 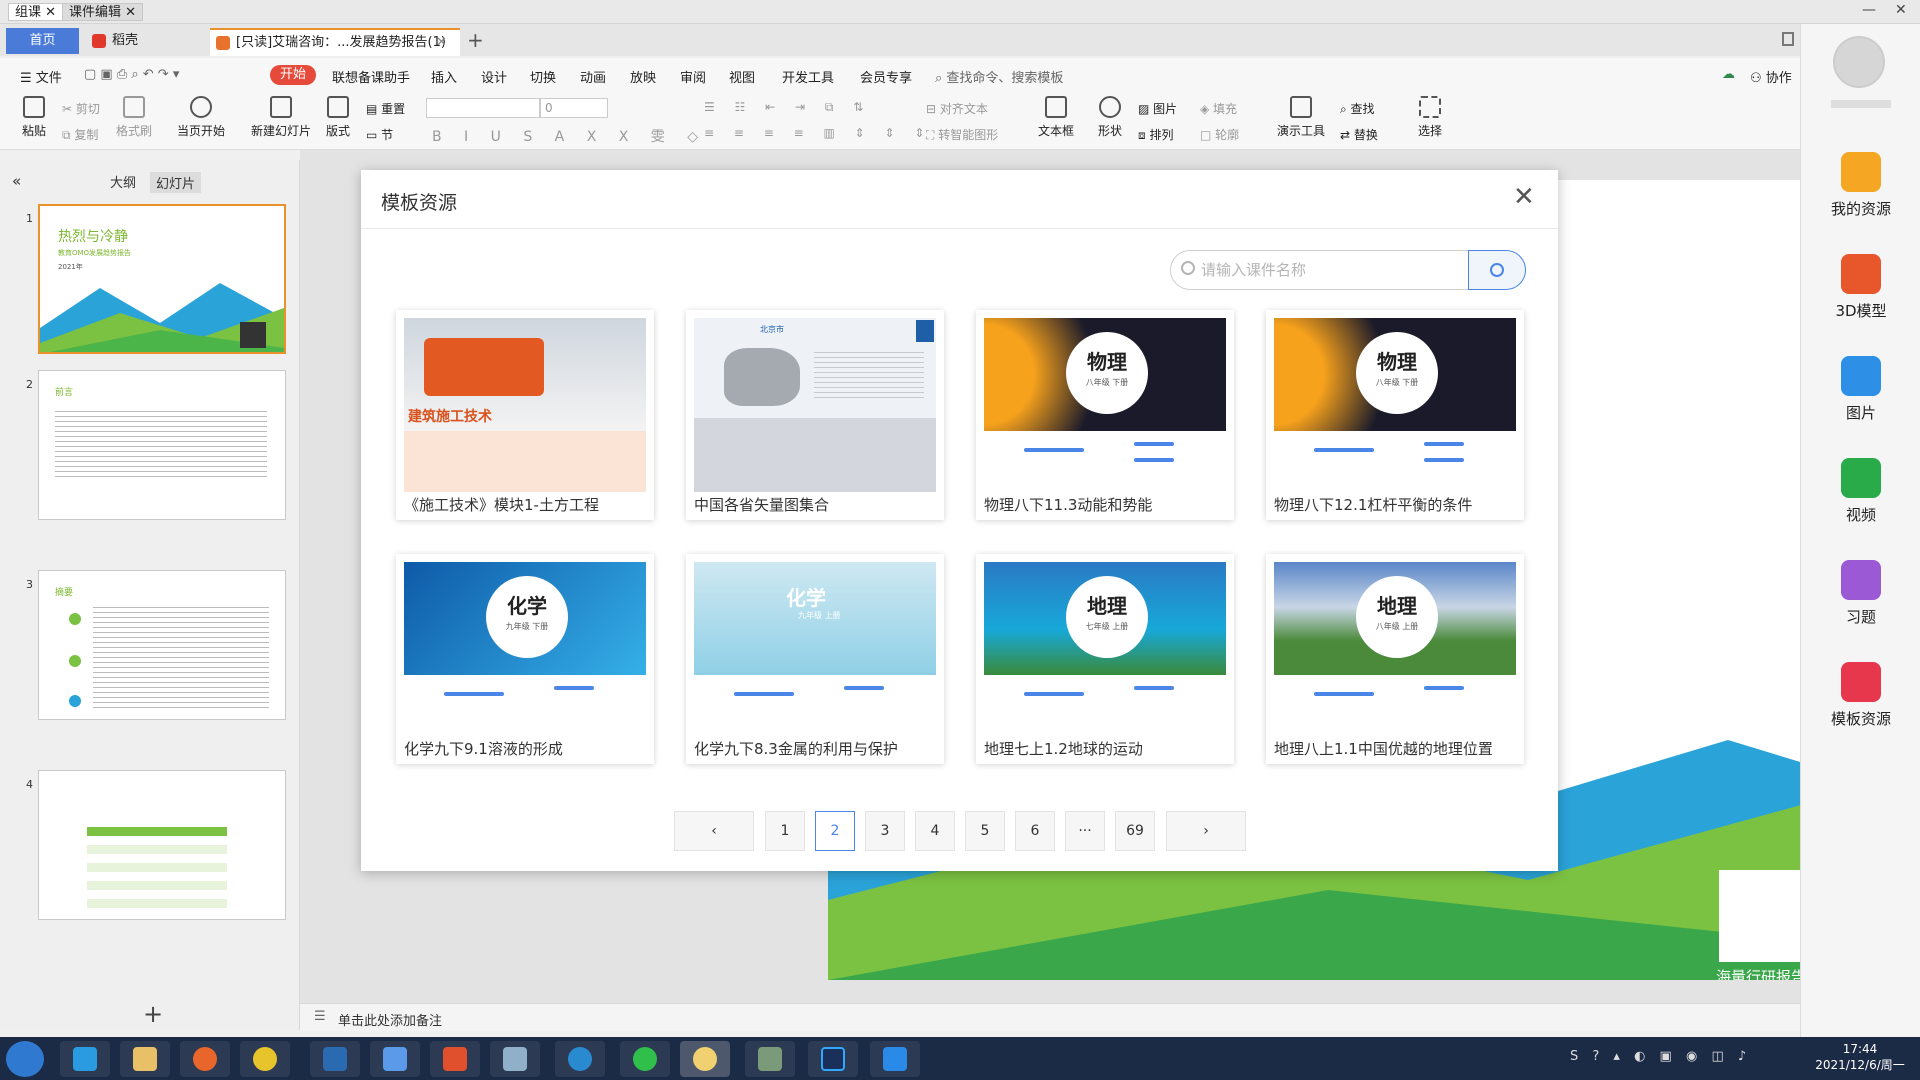 What do you see at coordinates (1321, 270) in the screenshot?
I see `search-input` at bounding box center [1321, 270].